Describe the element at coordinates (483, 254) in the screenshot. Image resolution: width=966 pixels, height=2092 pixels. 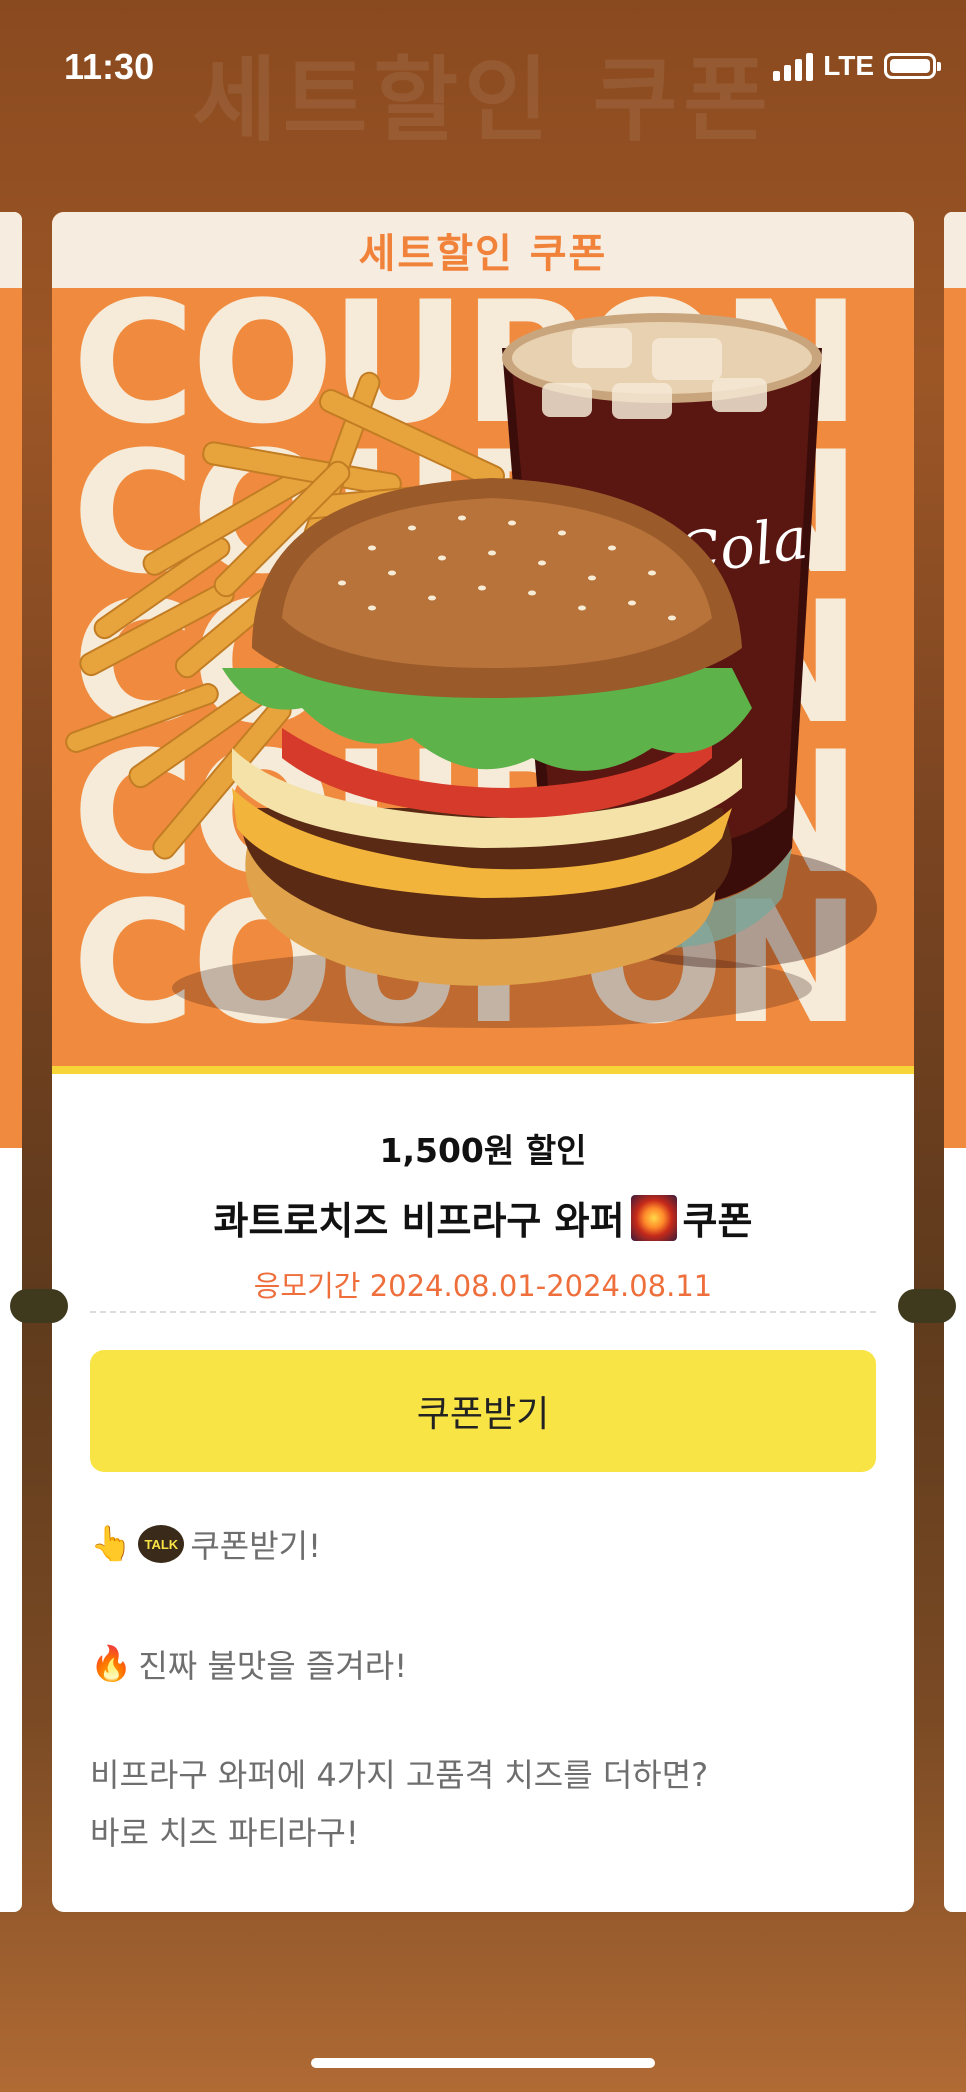
I see `coupon-hero-title: 세트할인 쿠폰` at that location.